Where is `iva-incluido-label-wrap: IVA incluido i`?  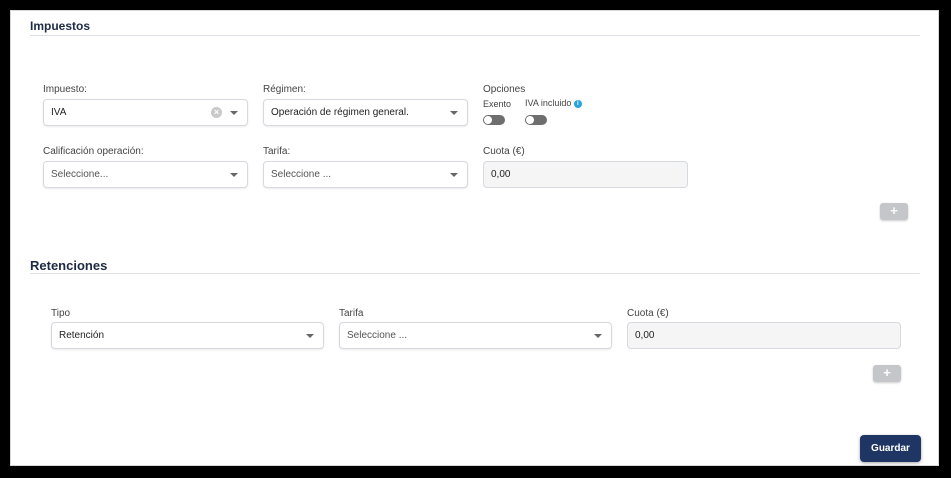
iva-incluido-label-wrap: IVA incluido i is located at coordinates (553, 103).